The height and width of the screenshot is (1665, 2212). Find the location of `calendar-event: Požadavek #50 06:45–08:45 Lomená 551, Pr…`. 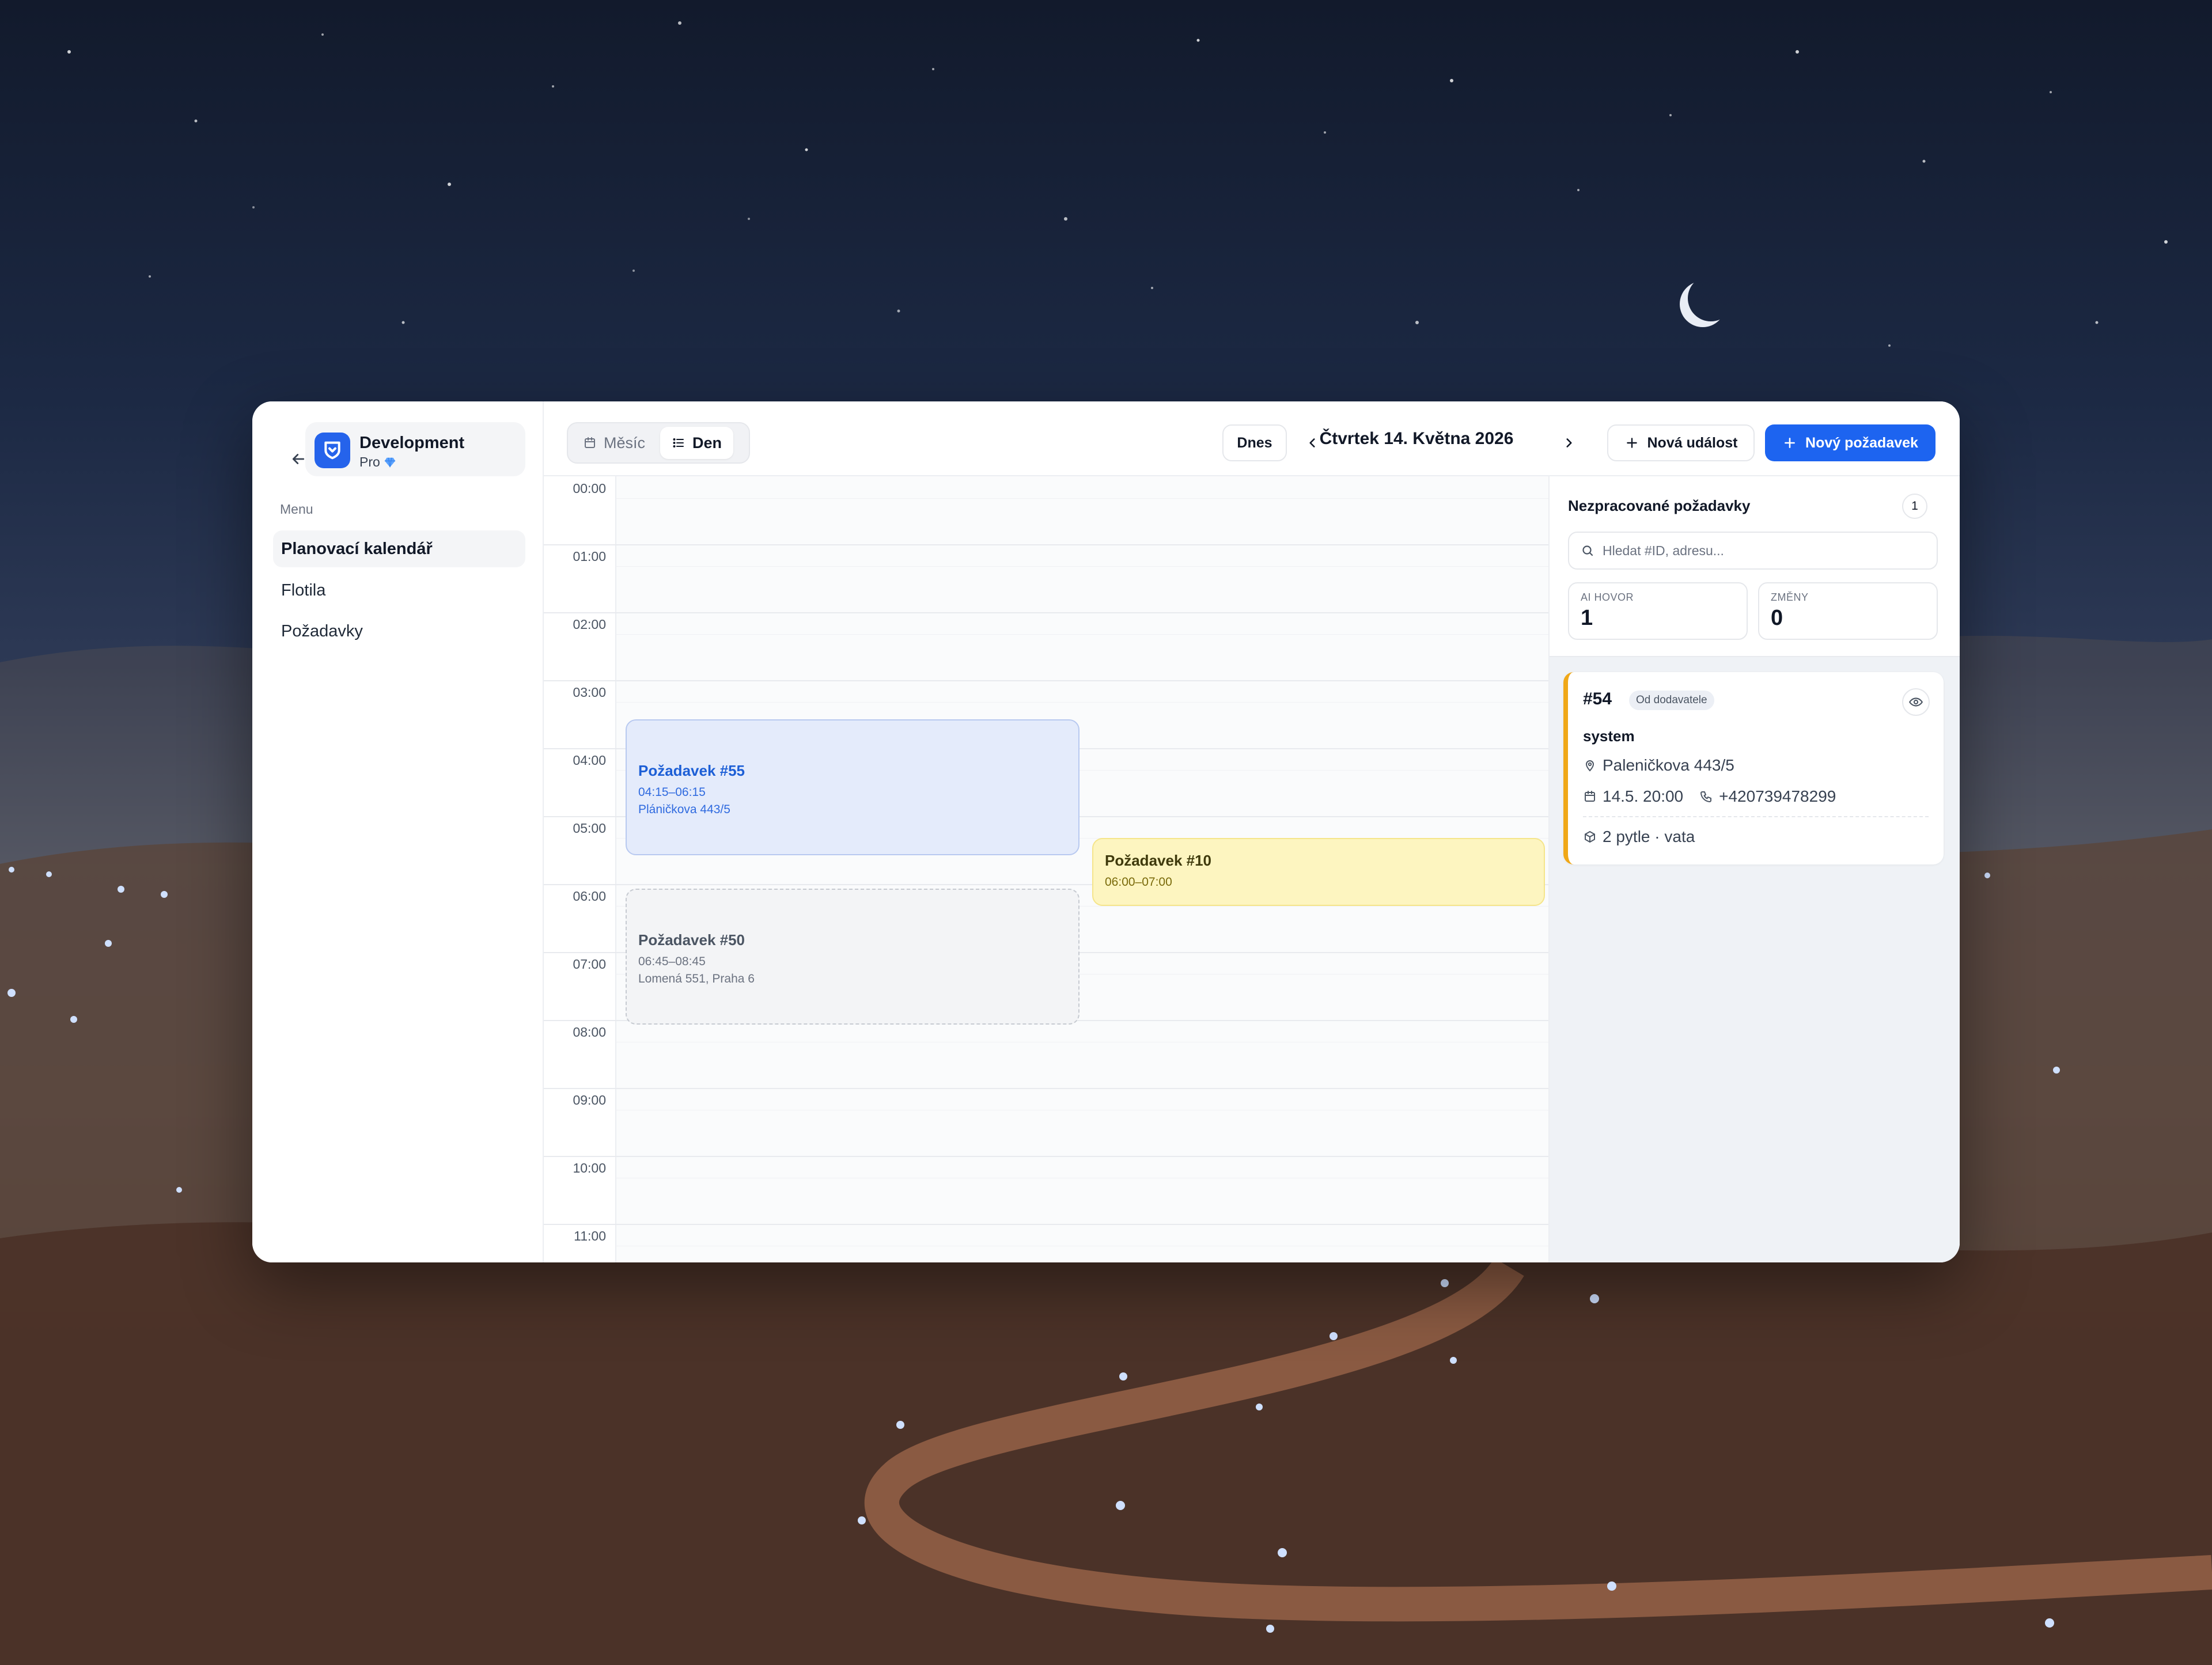

calendar-event: Požadavek #50 06:45–08:45 Lomená 551, Pr… is located at coordinates (853, 957).